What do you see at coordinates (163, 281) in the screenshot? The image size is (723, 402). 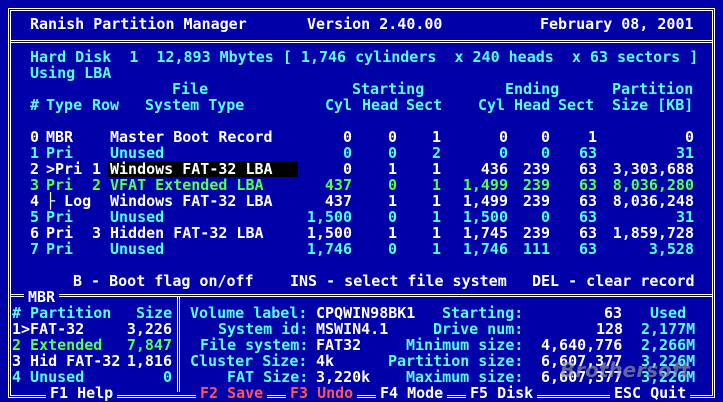 I see `hint-boot-flag: B - Boot flag on/off` at bounding box center [163, 281].